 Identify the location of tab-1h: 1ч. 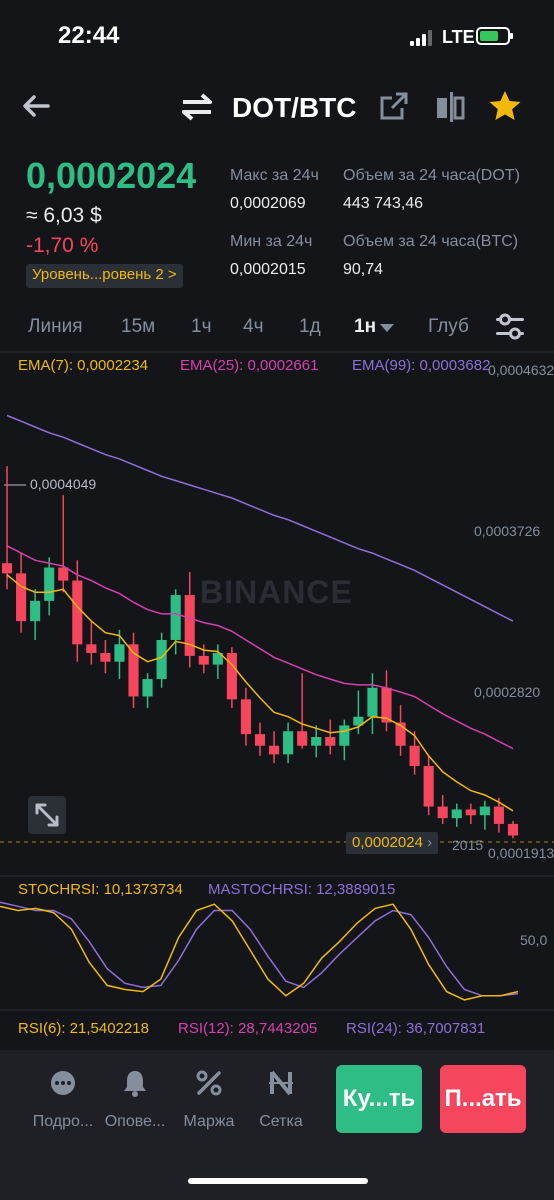
(201, 327).